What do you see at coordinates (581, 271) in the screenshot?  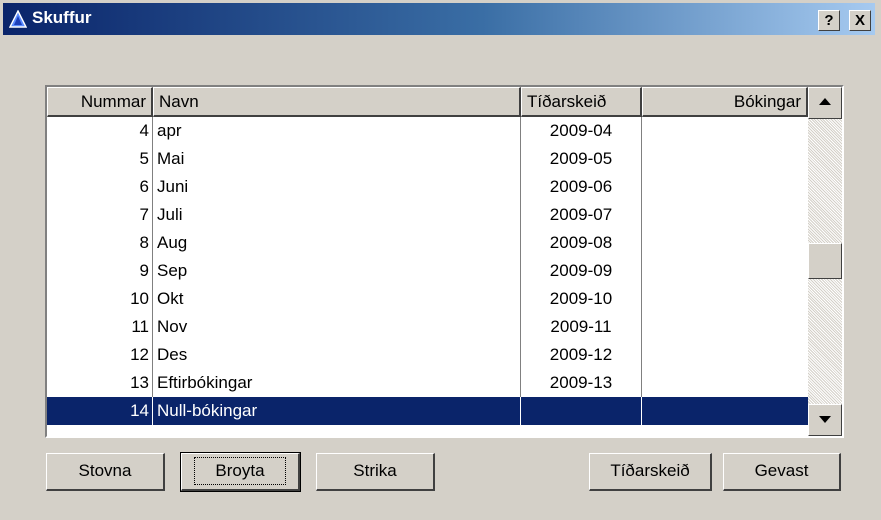 I see `cell-tidarskeid: 2009-09` at bounding box center [581, 271].